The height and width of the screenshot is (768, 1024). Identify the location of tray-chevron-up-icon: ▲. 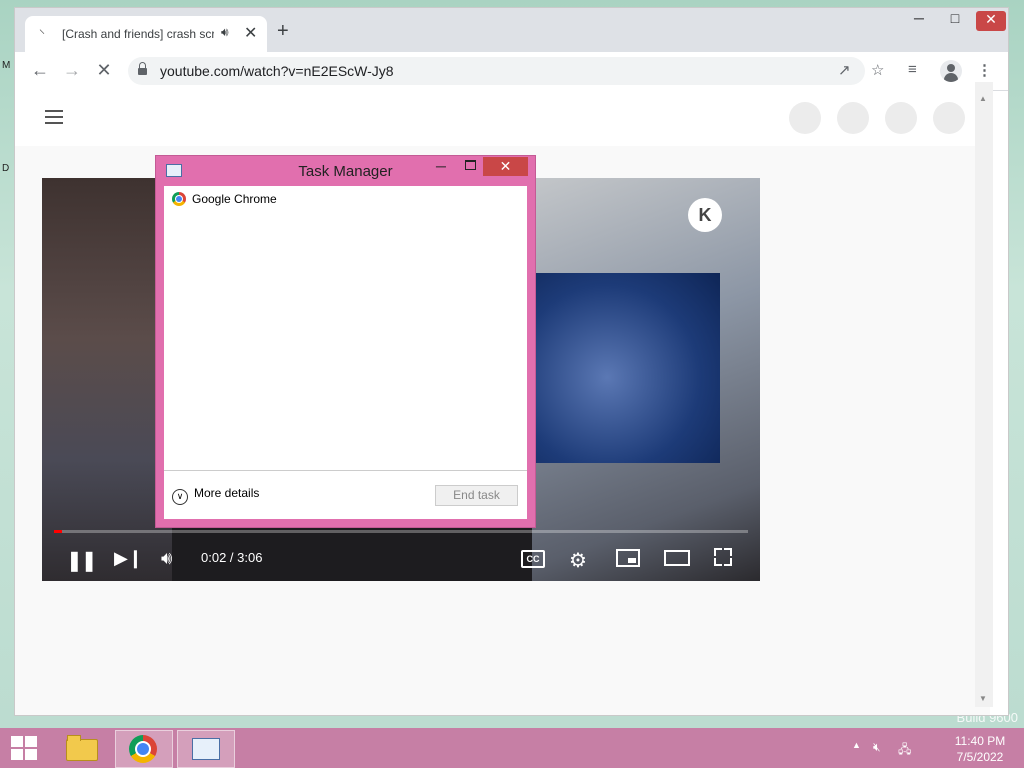
(856, 745).